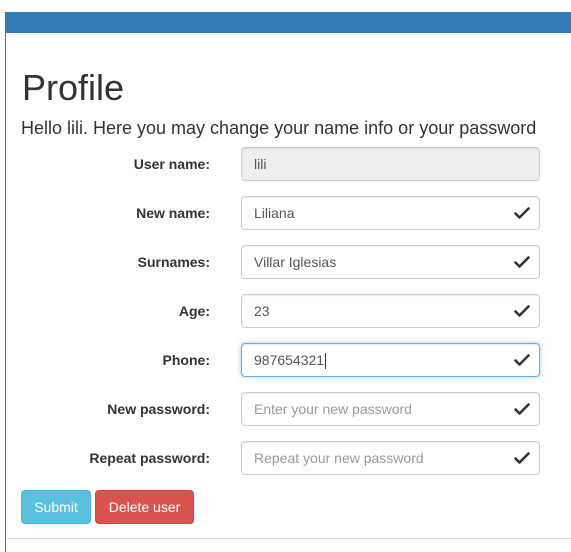  I want to click on age-input: 23, so click(390, 311).